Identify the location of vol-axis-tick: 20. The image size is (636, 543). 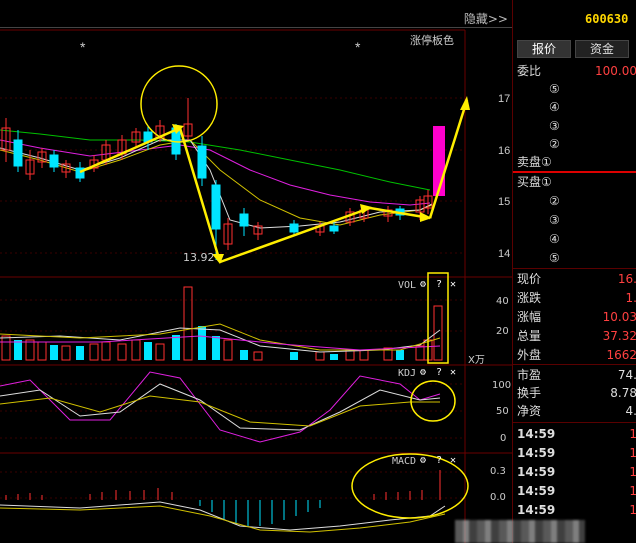
(502, 331).